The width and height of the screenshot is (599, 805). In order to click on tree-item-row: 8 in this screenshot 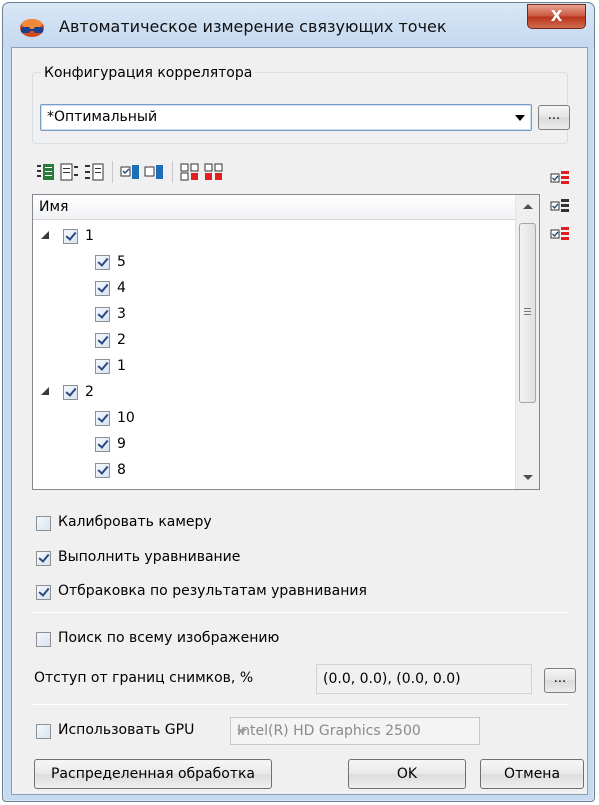, I will do `click(273, 473)`.